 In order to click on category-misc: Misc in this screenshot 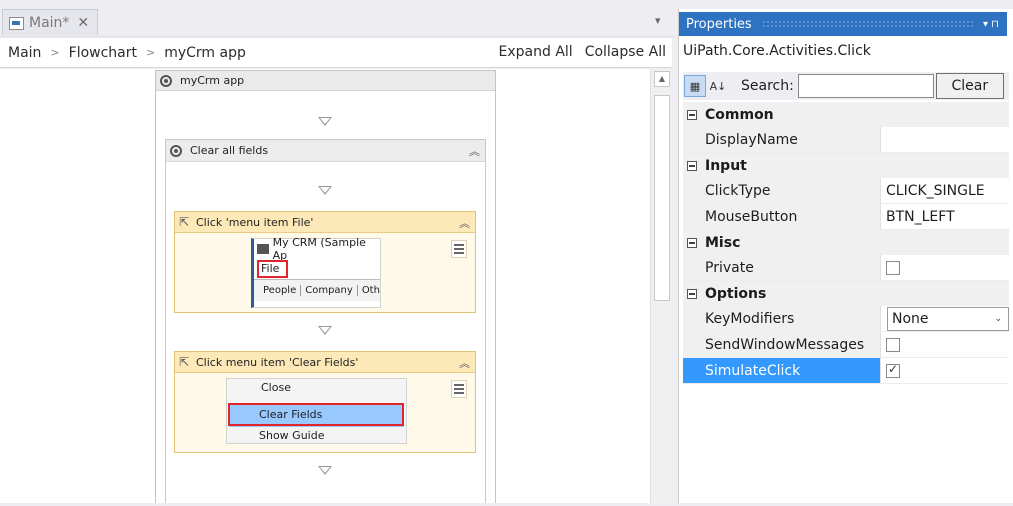, I will do `click(846, 242)`.